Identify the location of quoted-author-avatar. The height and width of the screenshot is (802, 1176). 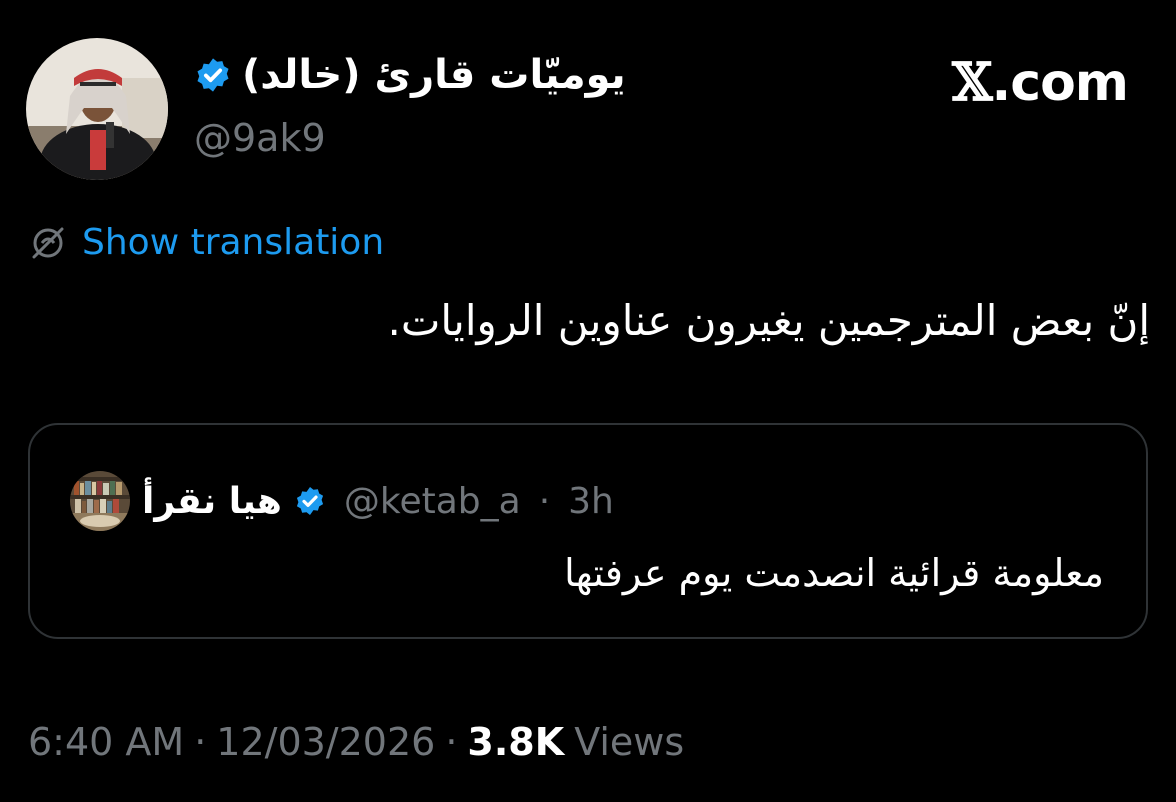
(100, 501).